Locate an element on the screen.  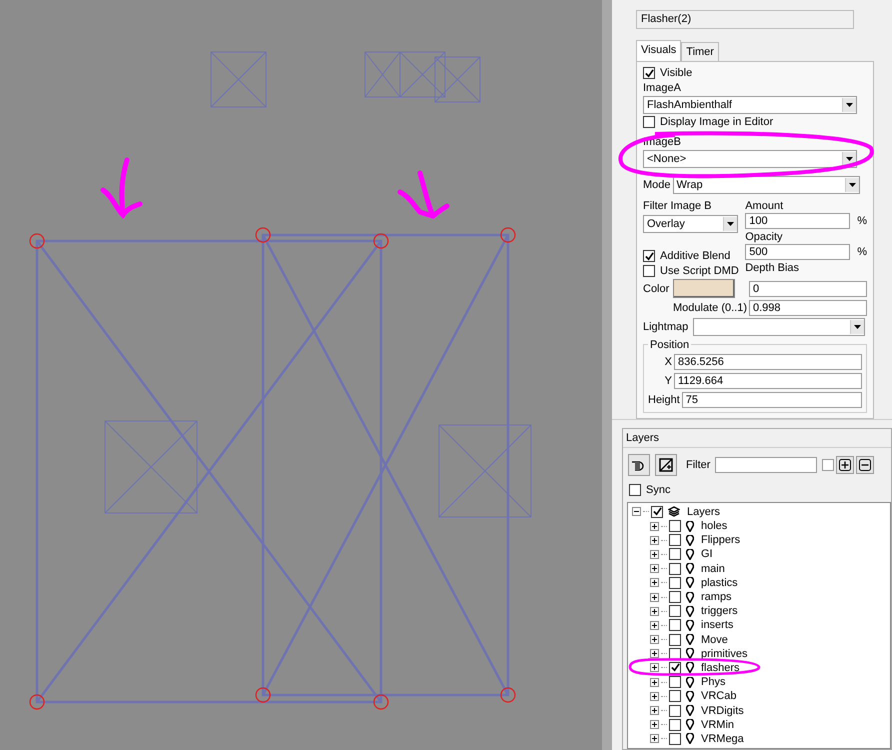
tree-item: triggers is located at coordinates (719, 611).